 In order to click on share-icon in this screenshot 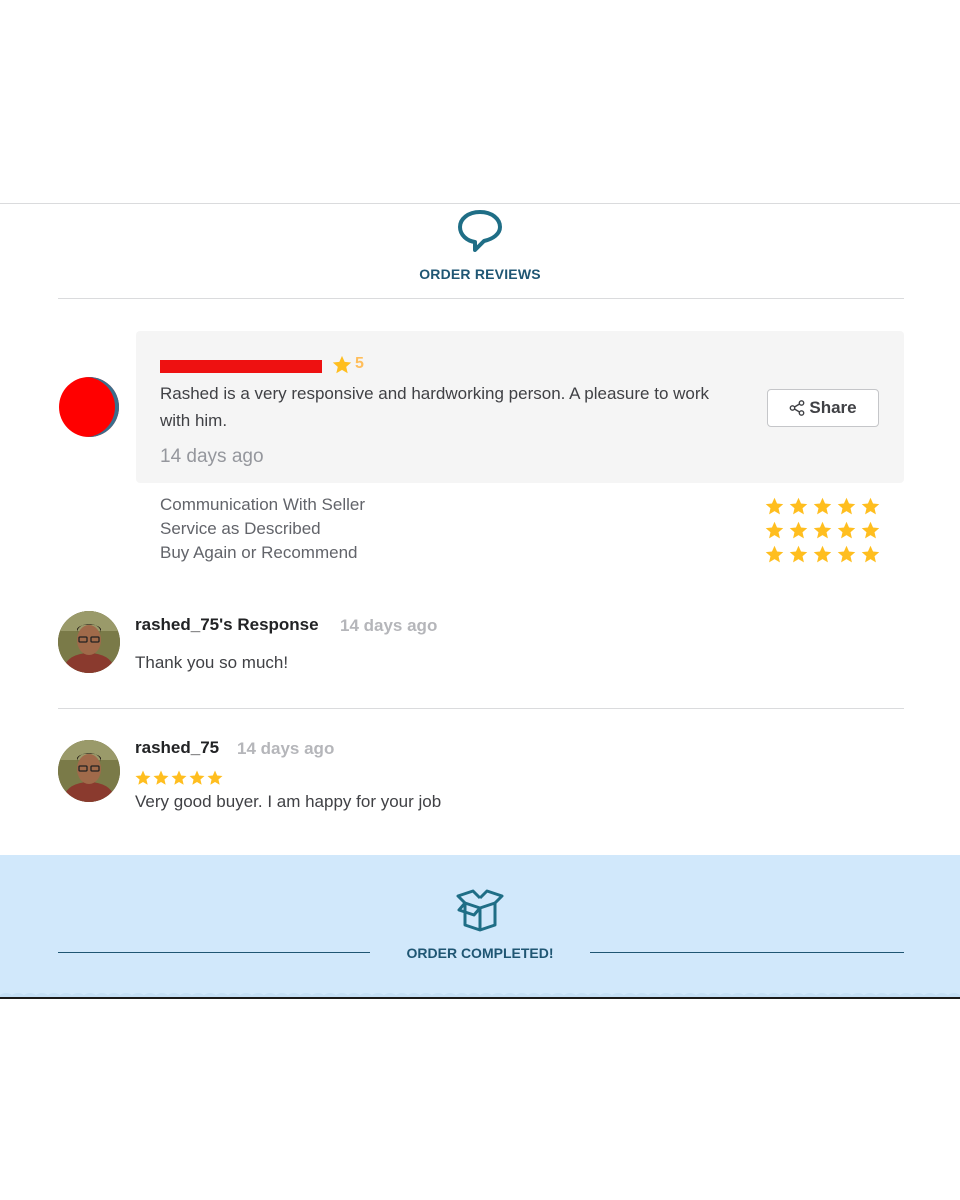, I will do `click(797, 408)`.